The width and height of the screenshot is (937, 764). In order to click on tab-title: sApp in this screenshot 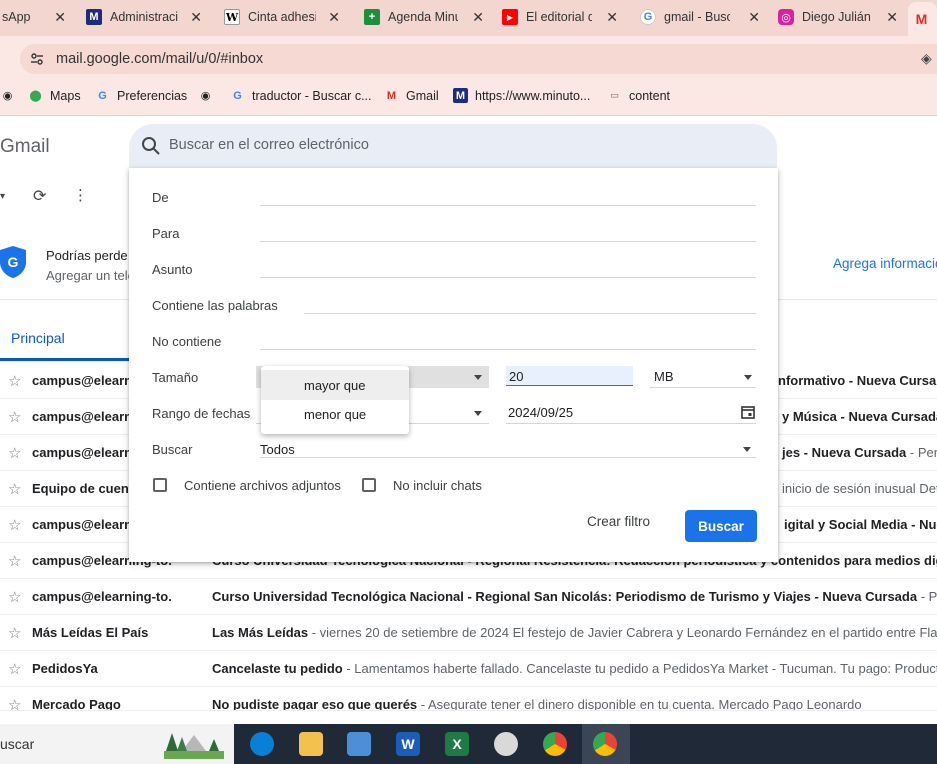, I will do `click(16, 17)`.